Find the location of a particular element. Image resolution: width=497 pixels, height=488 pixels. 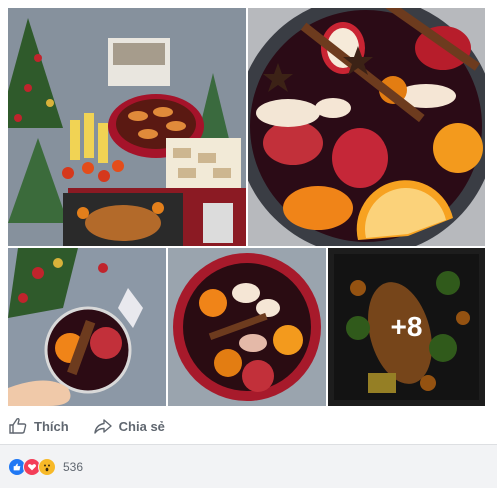

like-label: Thích is located at coordinates (51, 426).